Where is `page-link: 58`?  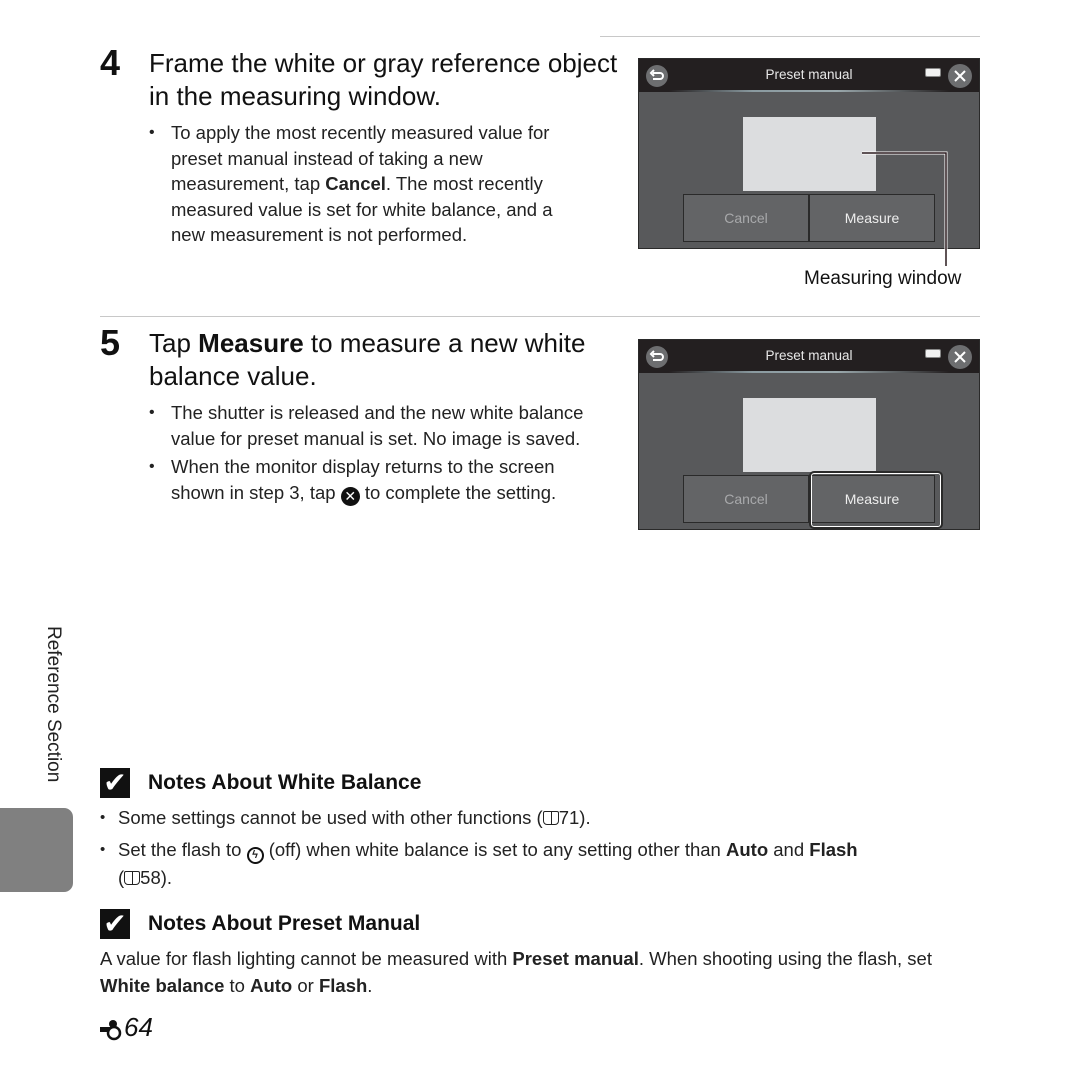
page-link: 58 is located at coordinates (150, 877).